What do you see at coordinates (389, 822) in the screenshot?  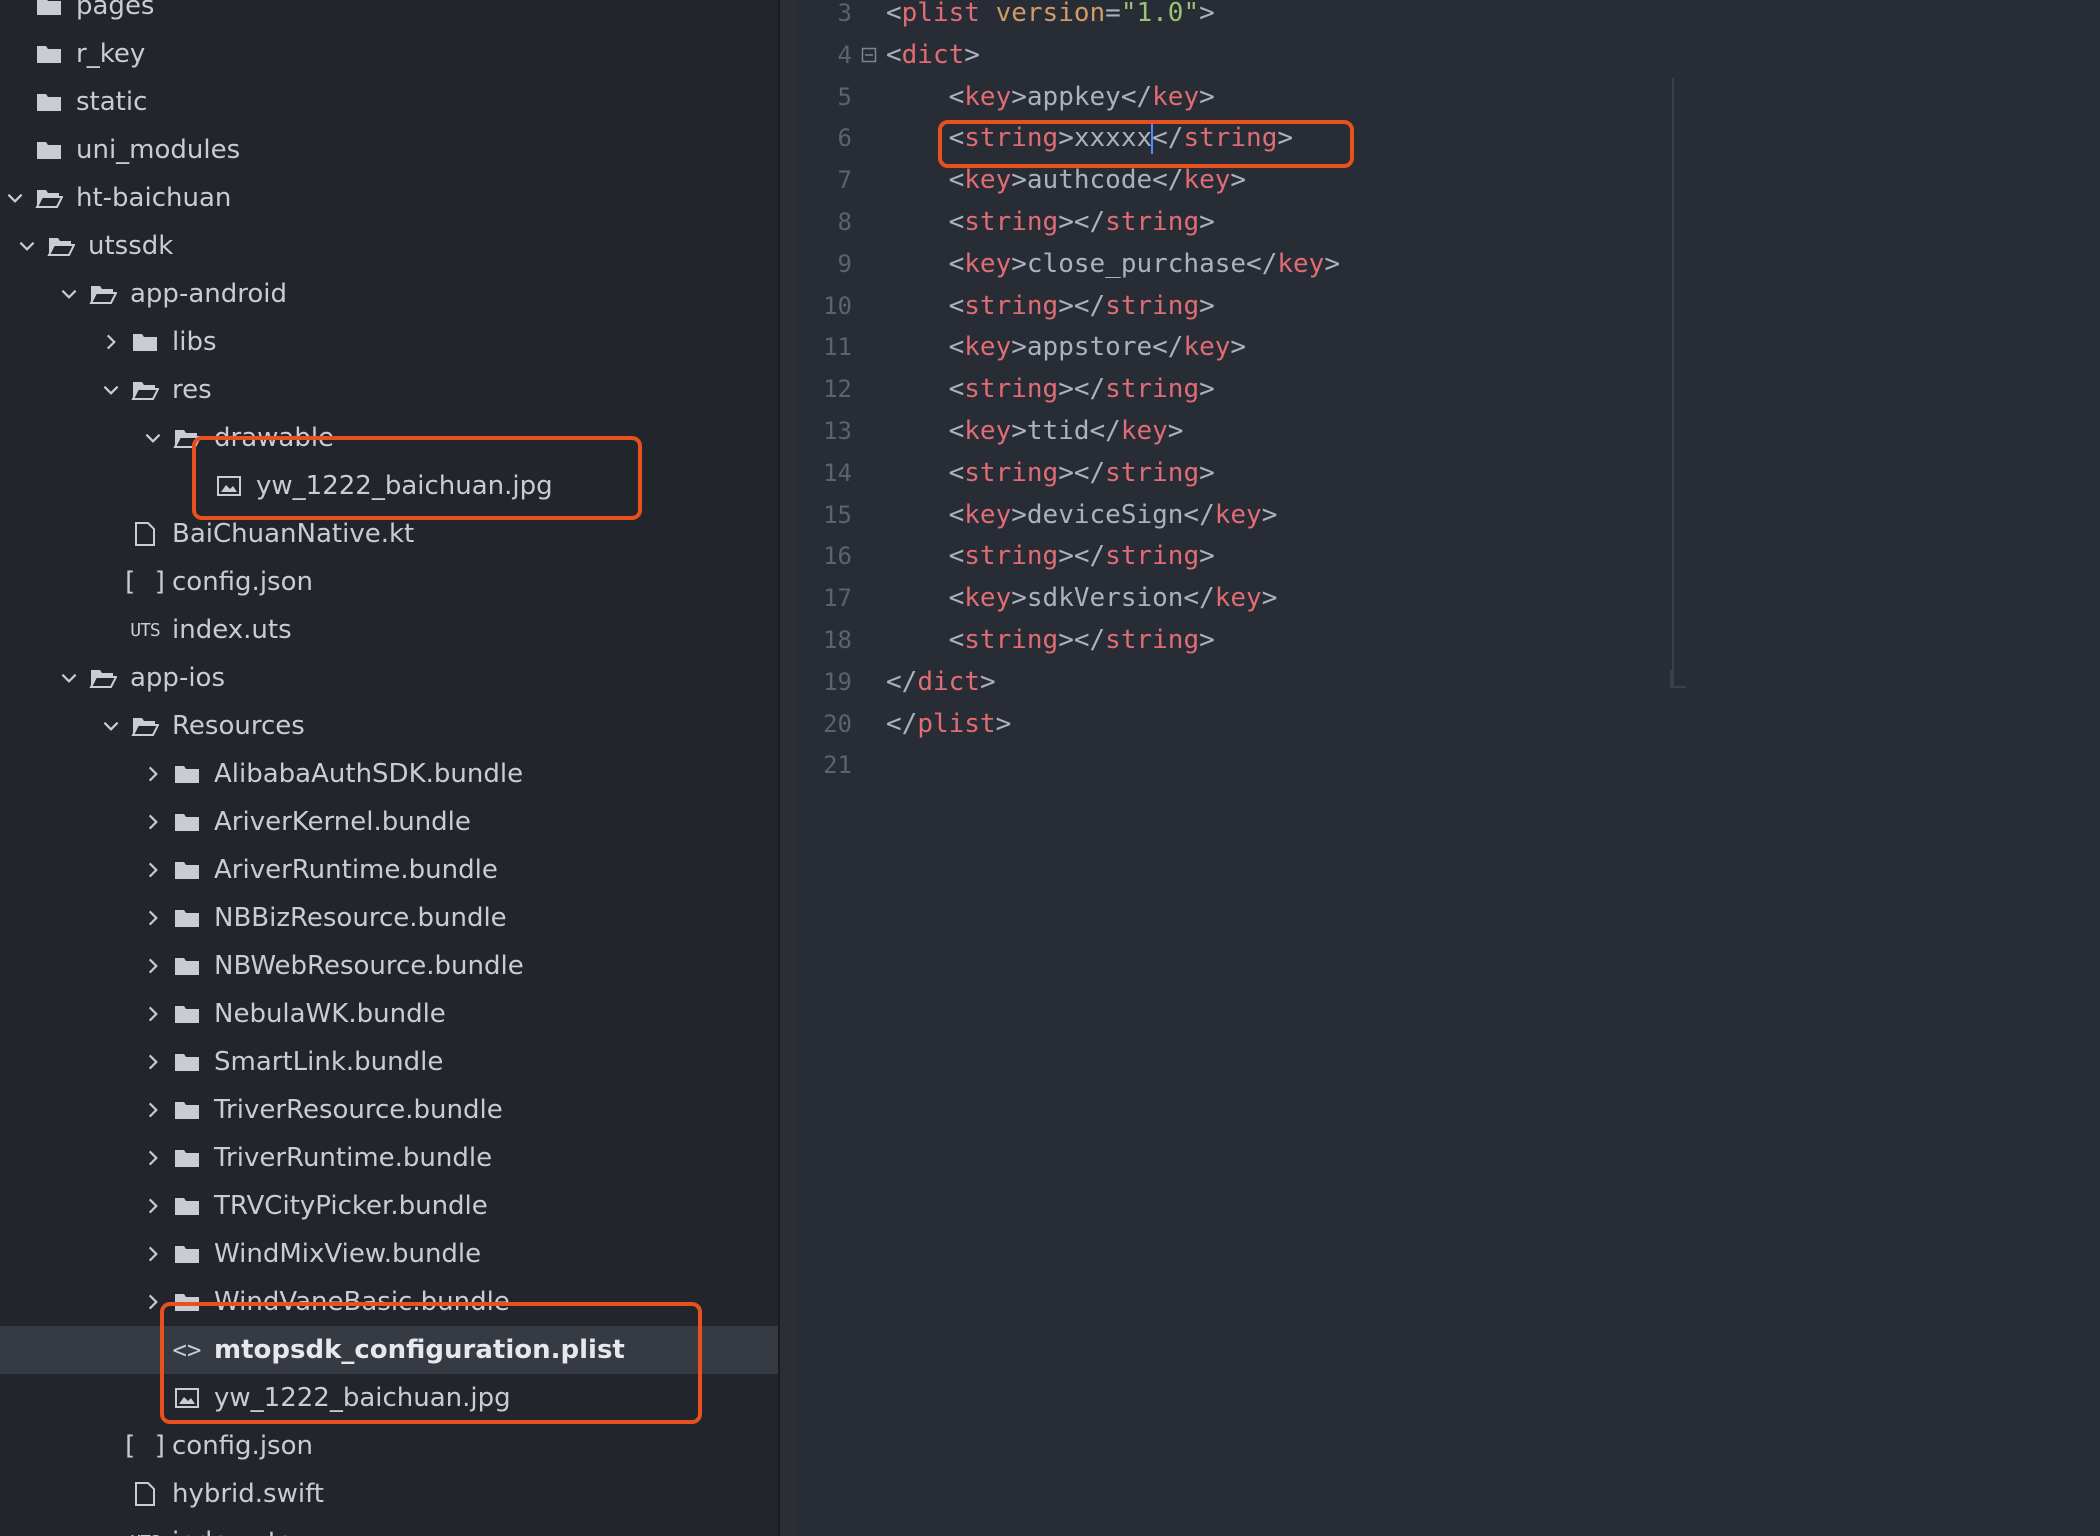 I see `tree-folder: AriverKernel.bundle` at bounding box center [389, 822].